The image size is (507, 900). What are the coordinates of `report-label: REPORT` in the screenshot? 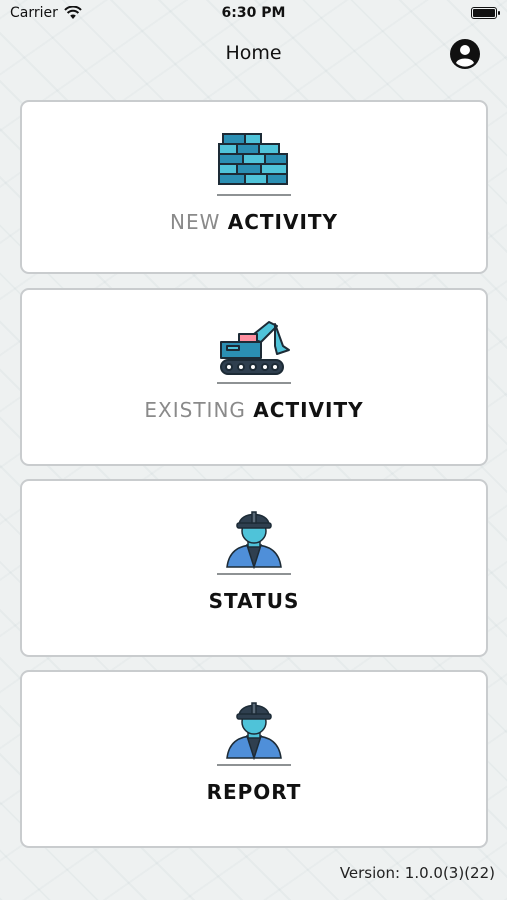 It's located at (254, 792).